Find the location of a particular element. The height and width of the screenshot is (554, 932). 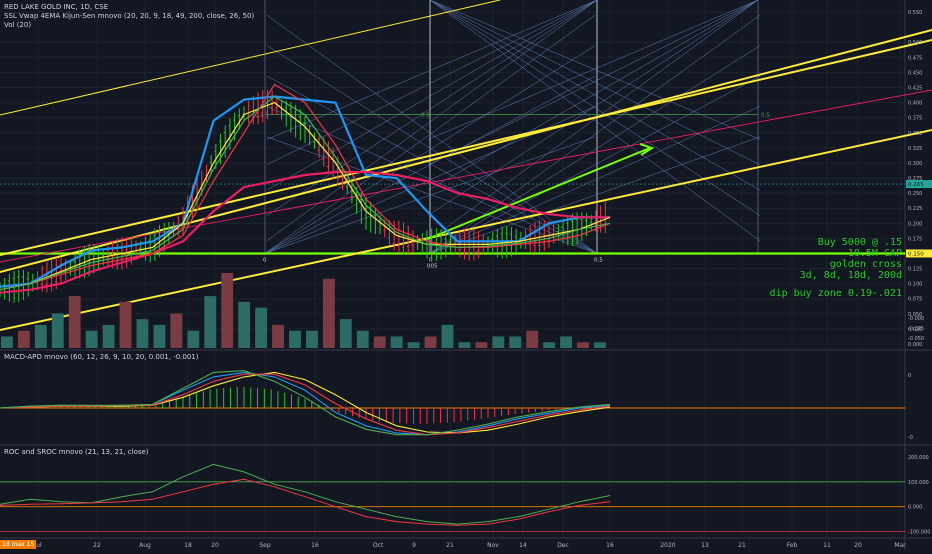

x-tick-label: Aug is located at coordinates (145, 545).